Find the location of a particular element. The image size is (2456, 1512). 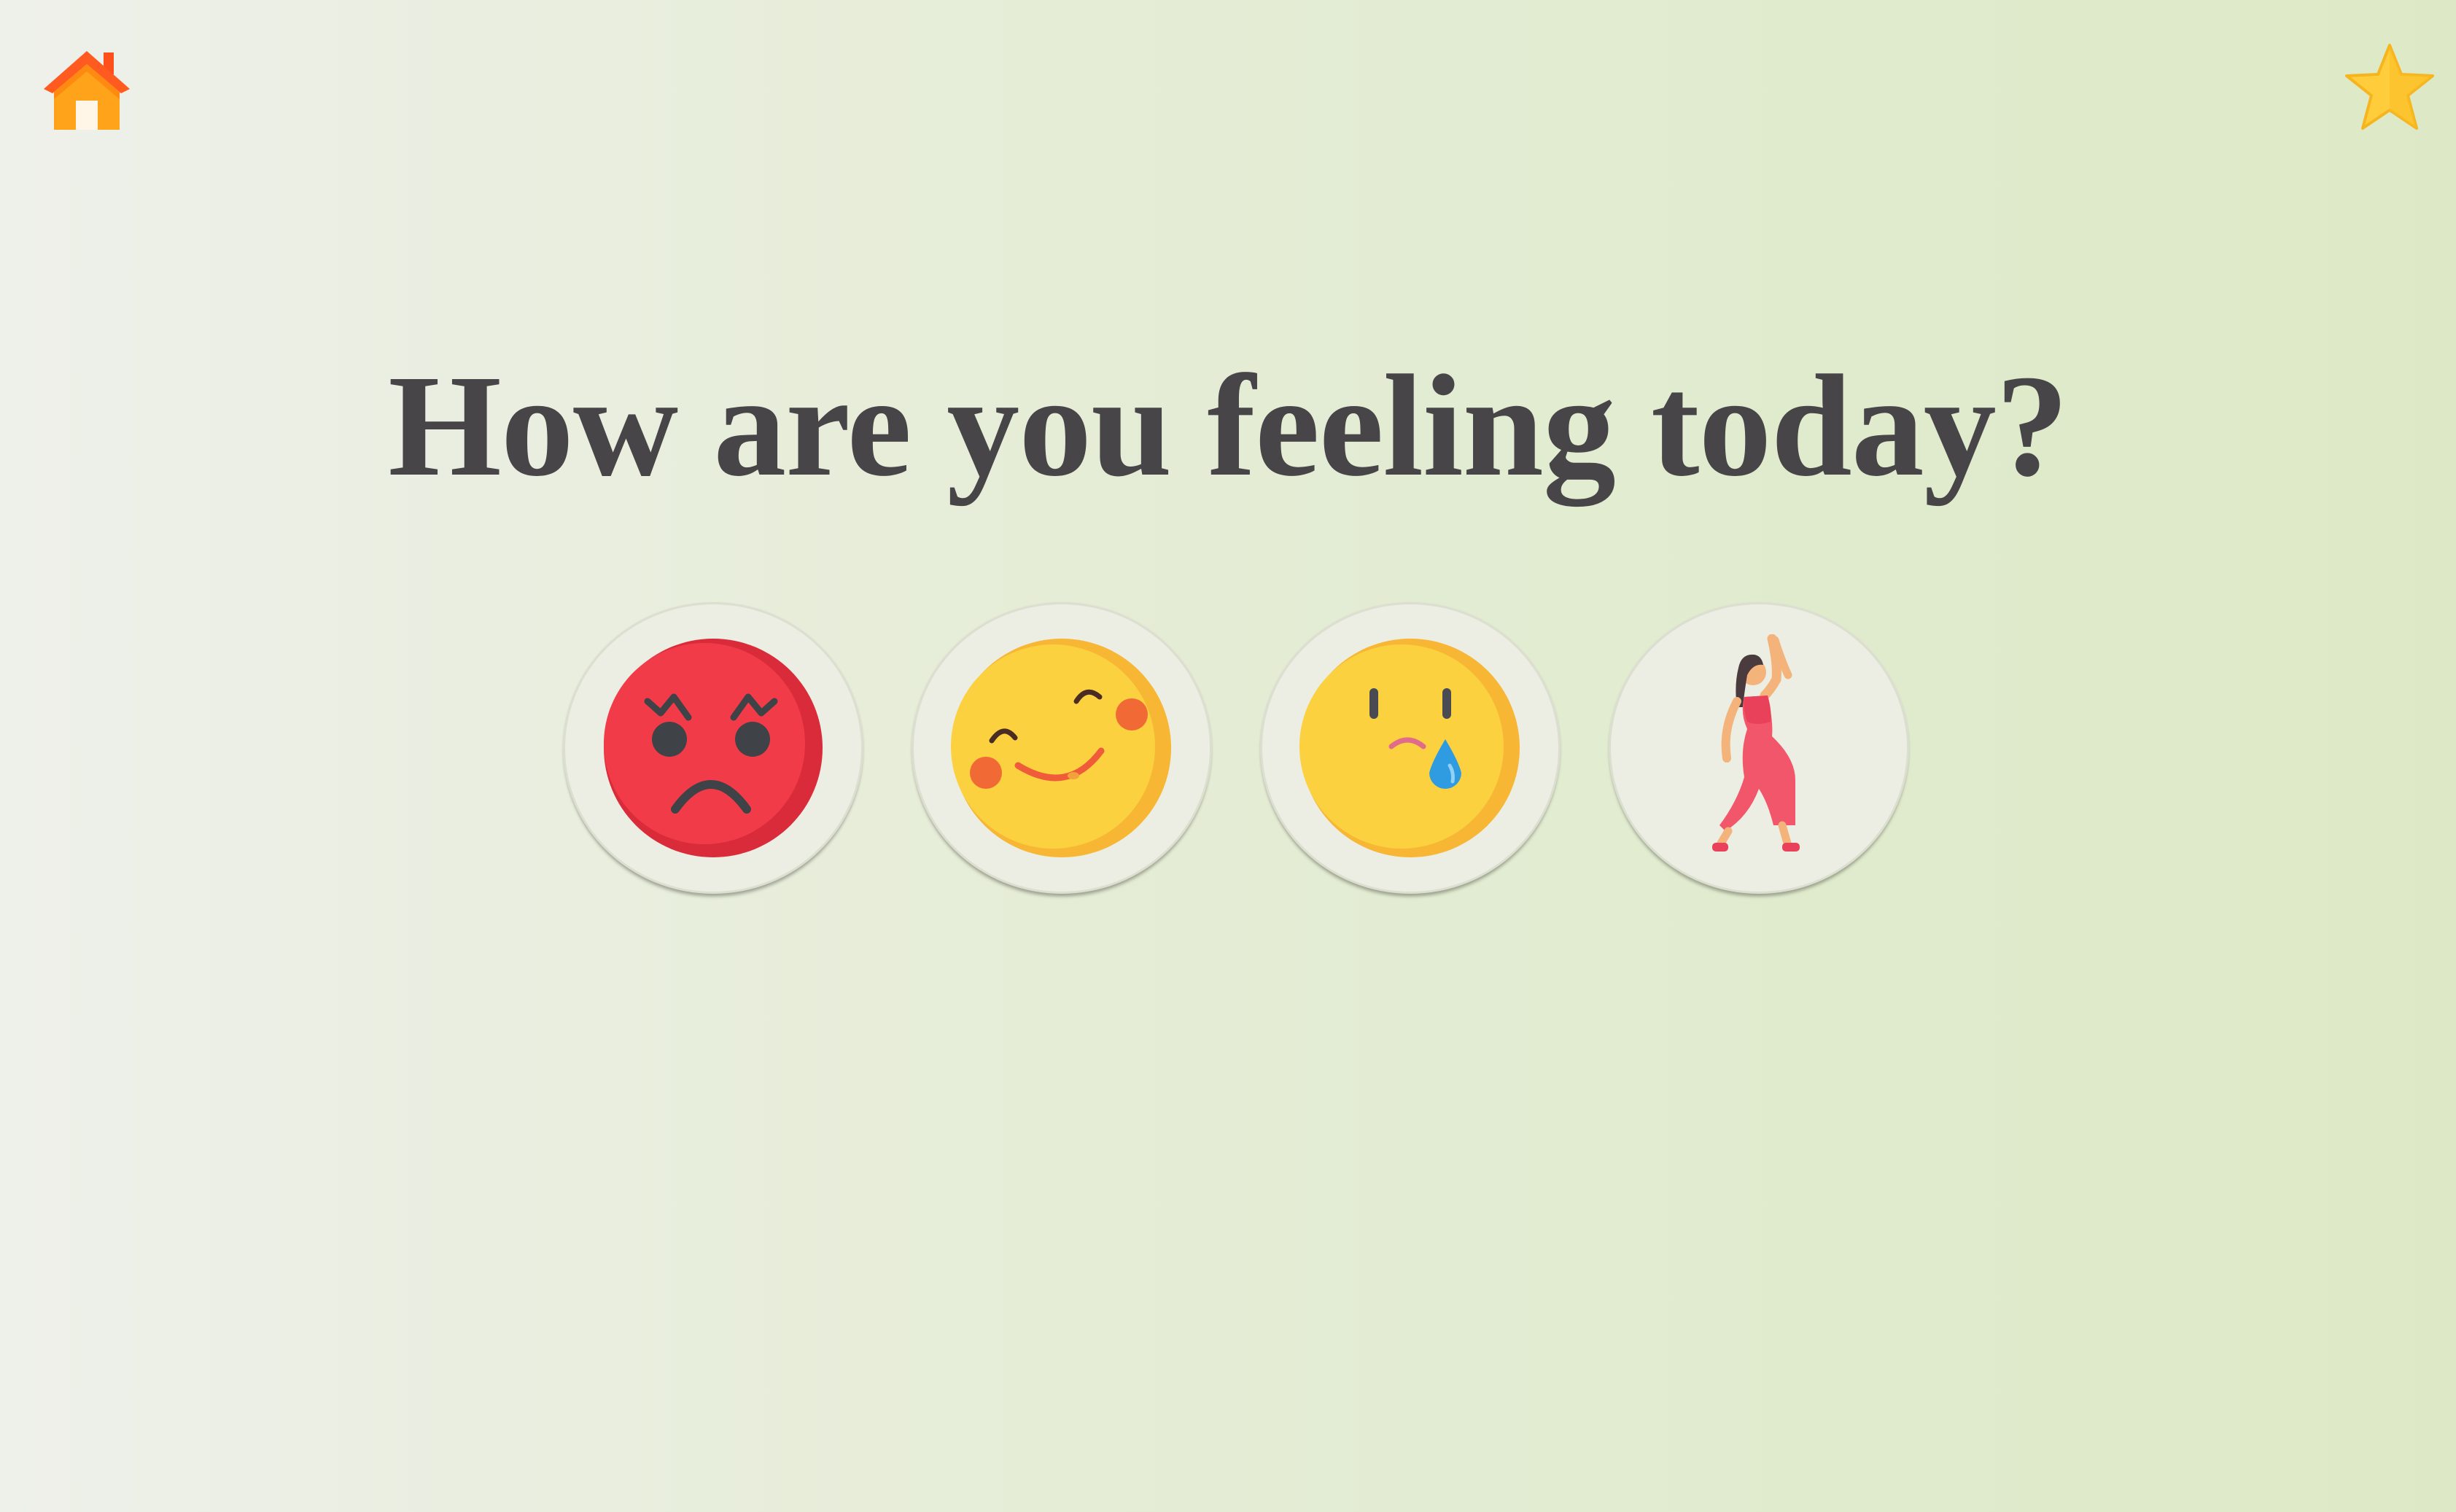

happy-wink-face-icon is located at coordinates (1061, 748).